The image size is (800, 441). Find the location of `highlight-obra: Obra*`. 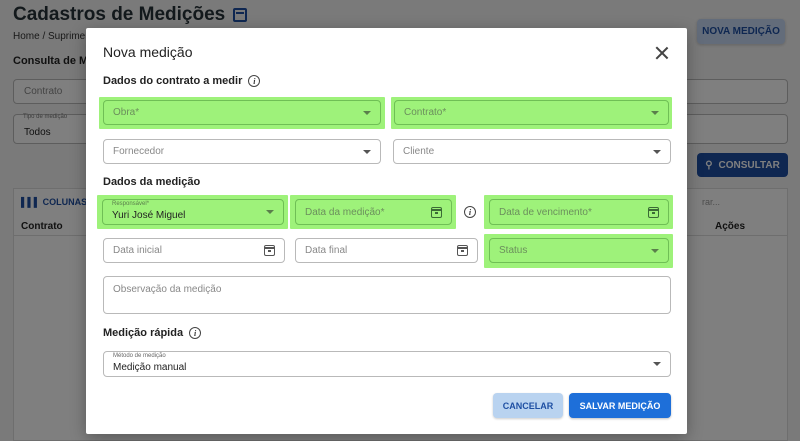

highlight-obra: Obra* is located at coordinates (242, 113).